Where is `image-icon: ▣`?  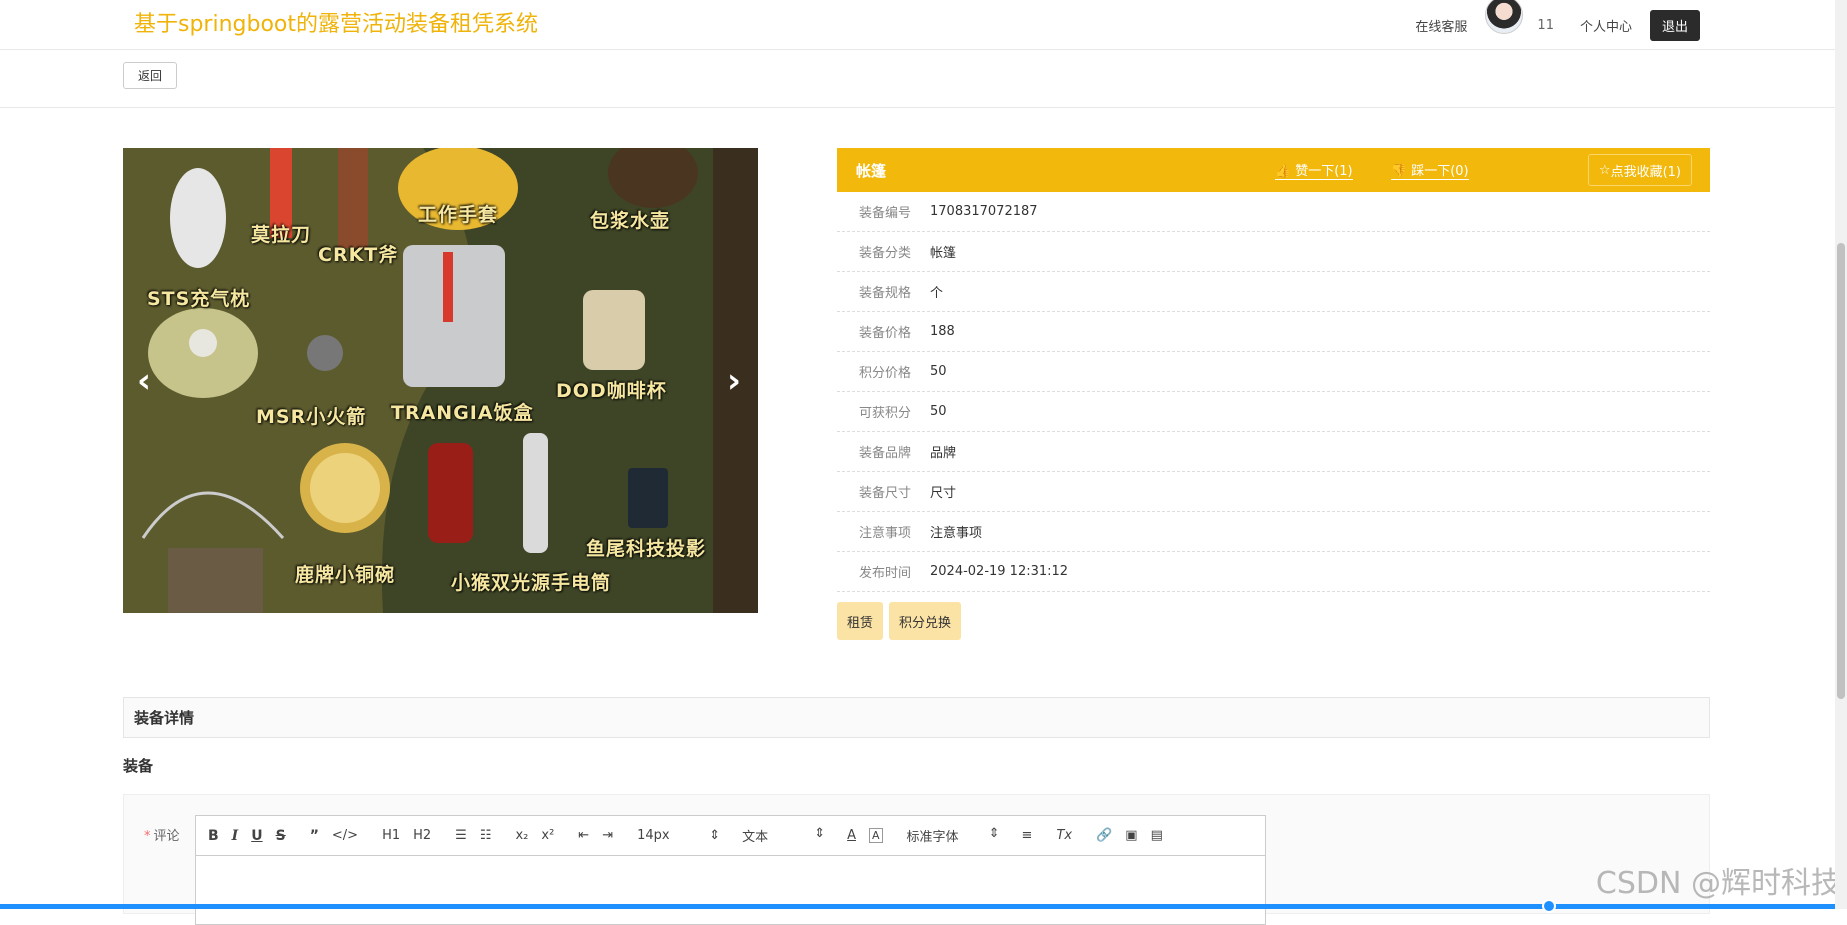
image-icon: ▣ is located at coordinates (1131, 835).